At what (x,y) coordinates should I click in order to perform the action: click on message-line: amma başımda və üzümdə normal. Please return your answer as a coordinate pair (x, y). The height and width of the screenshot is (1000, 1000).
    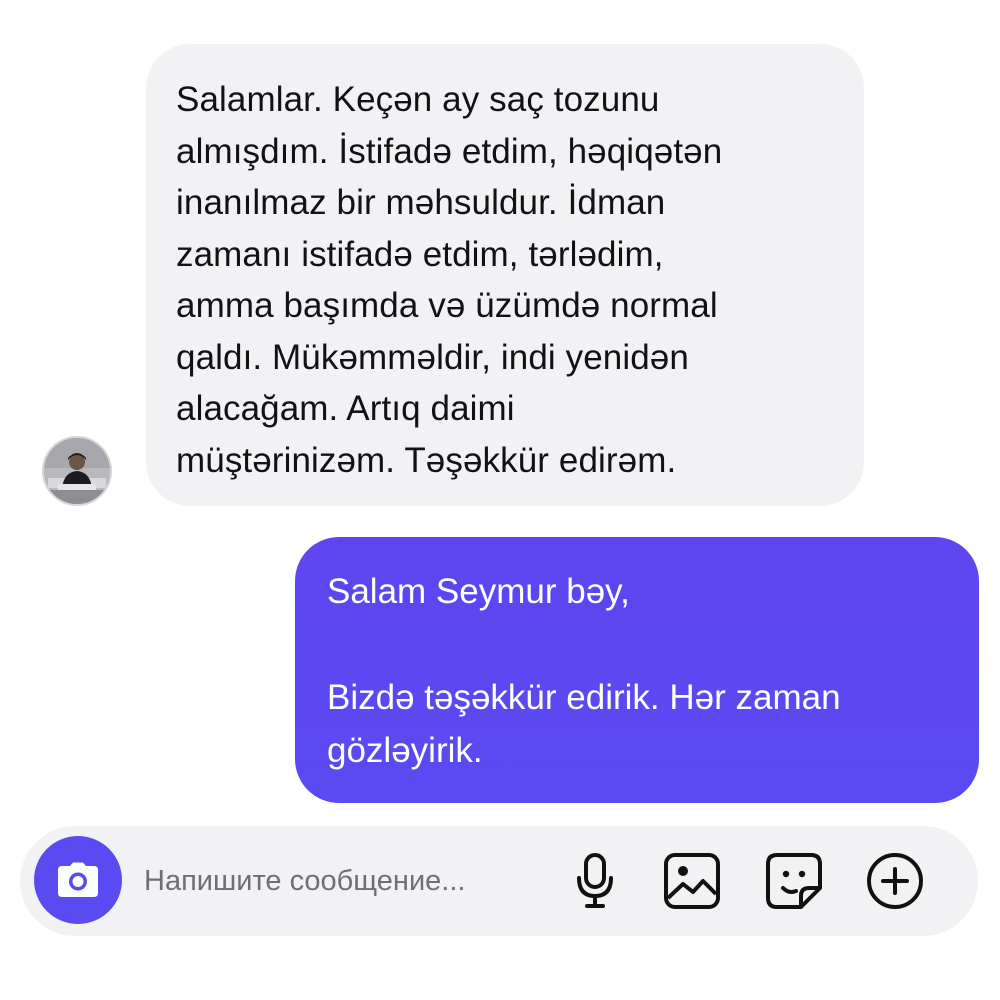
    Looking at the image, I should click on (447, 305).